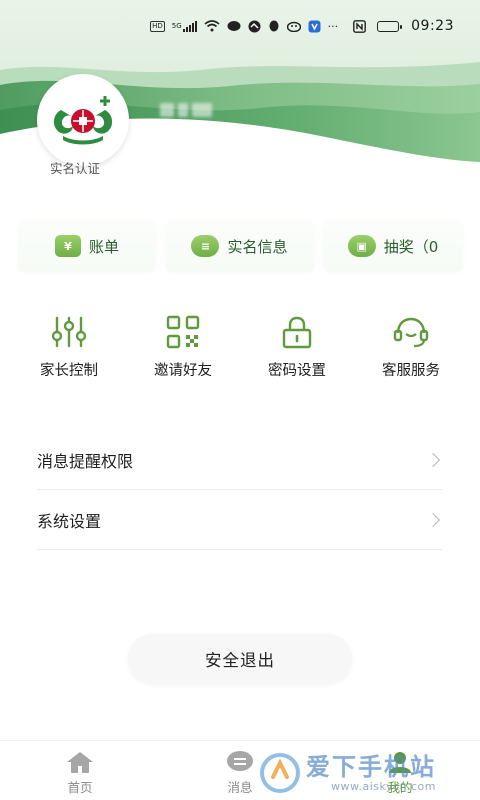 The width and height of the screenshot is (480, 800). I want to click on signal-icon: 5G, so click(184, 26).